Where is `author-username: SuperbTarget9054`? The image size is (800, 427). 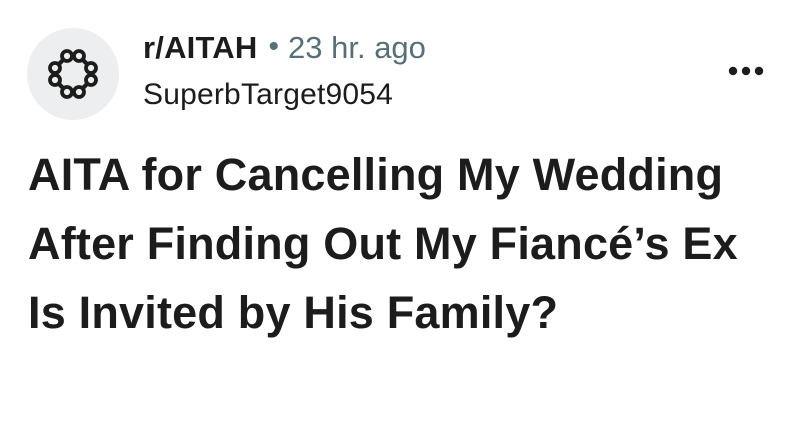 author-username: SuperbTarget9054 is located at coordinates (284, 95).